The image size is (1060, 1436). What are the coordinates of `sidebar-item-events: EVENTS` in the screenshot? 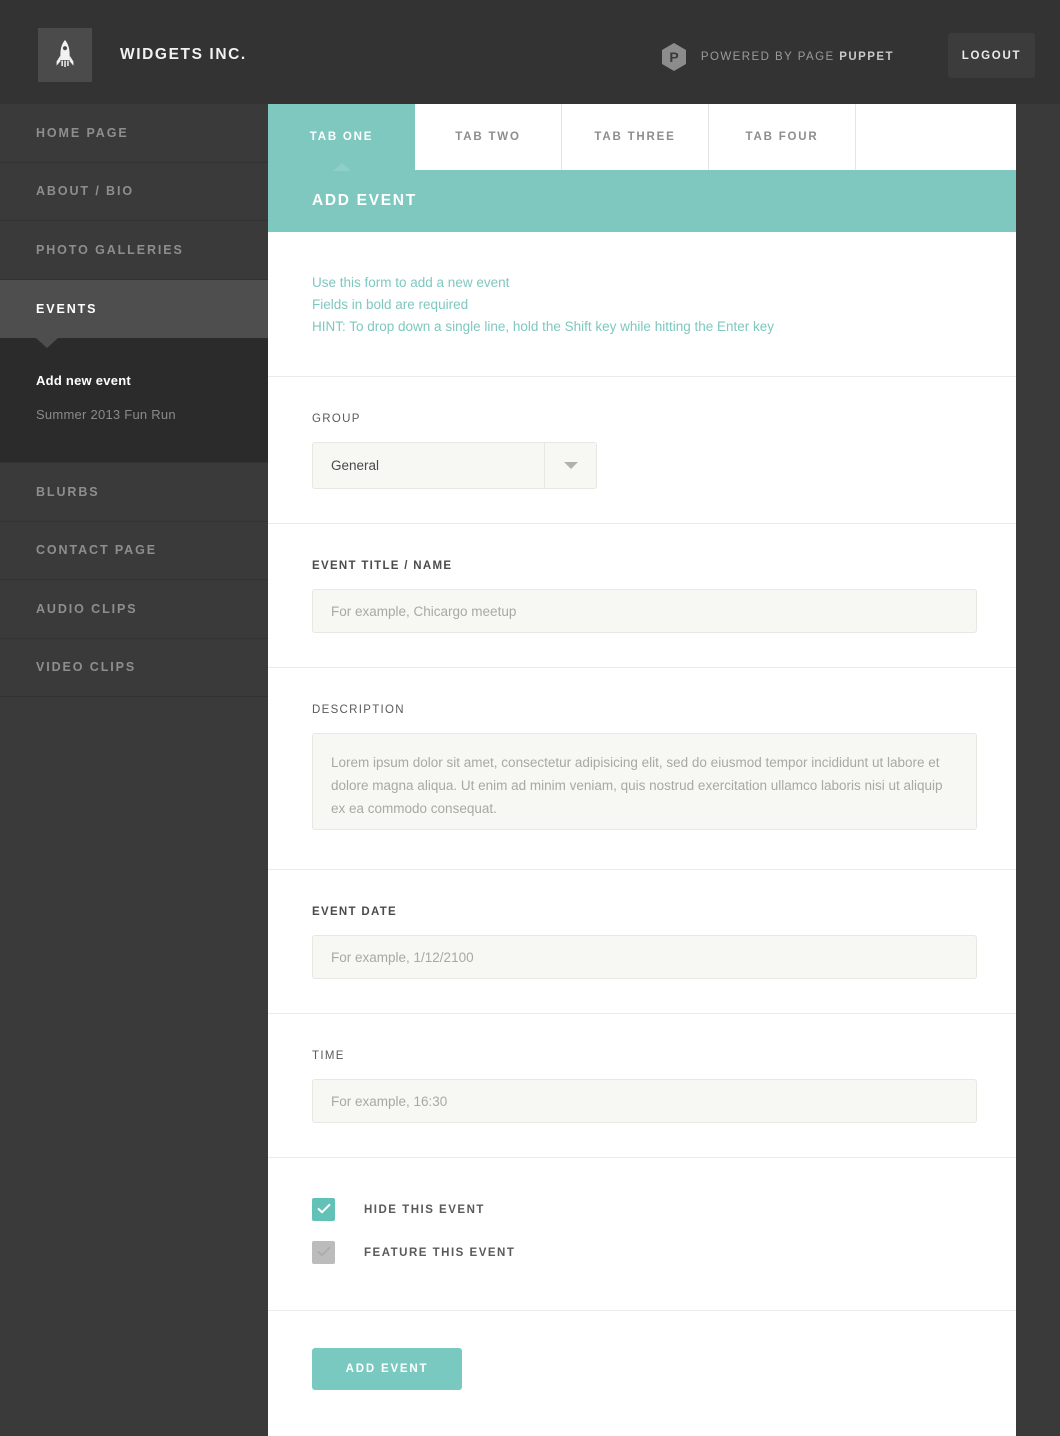 It's located at (135, 308).